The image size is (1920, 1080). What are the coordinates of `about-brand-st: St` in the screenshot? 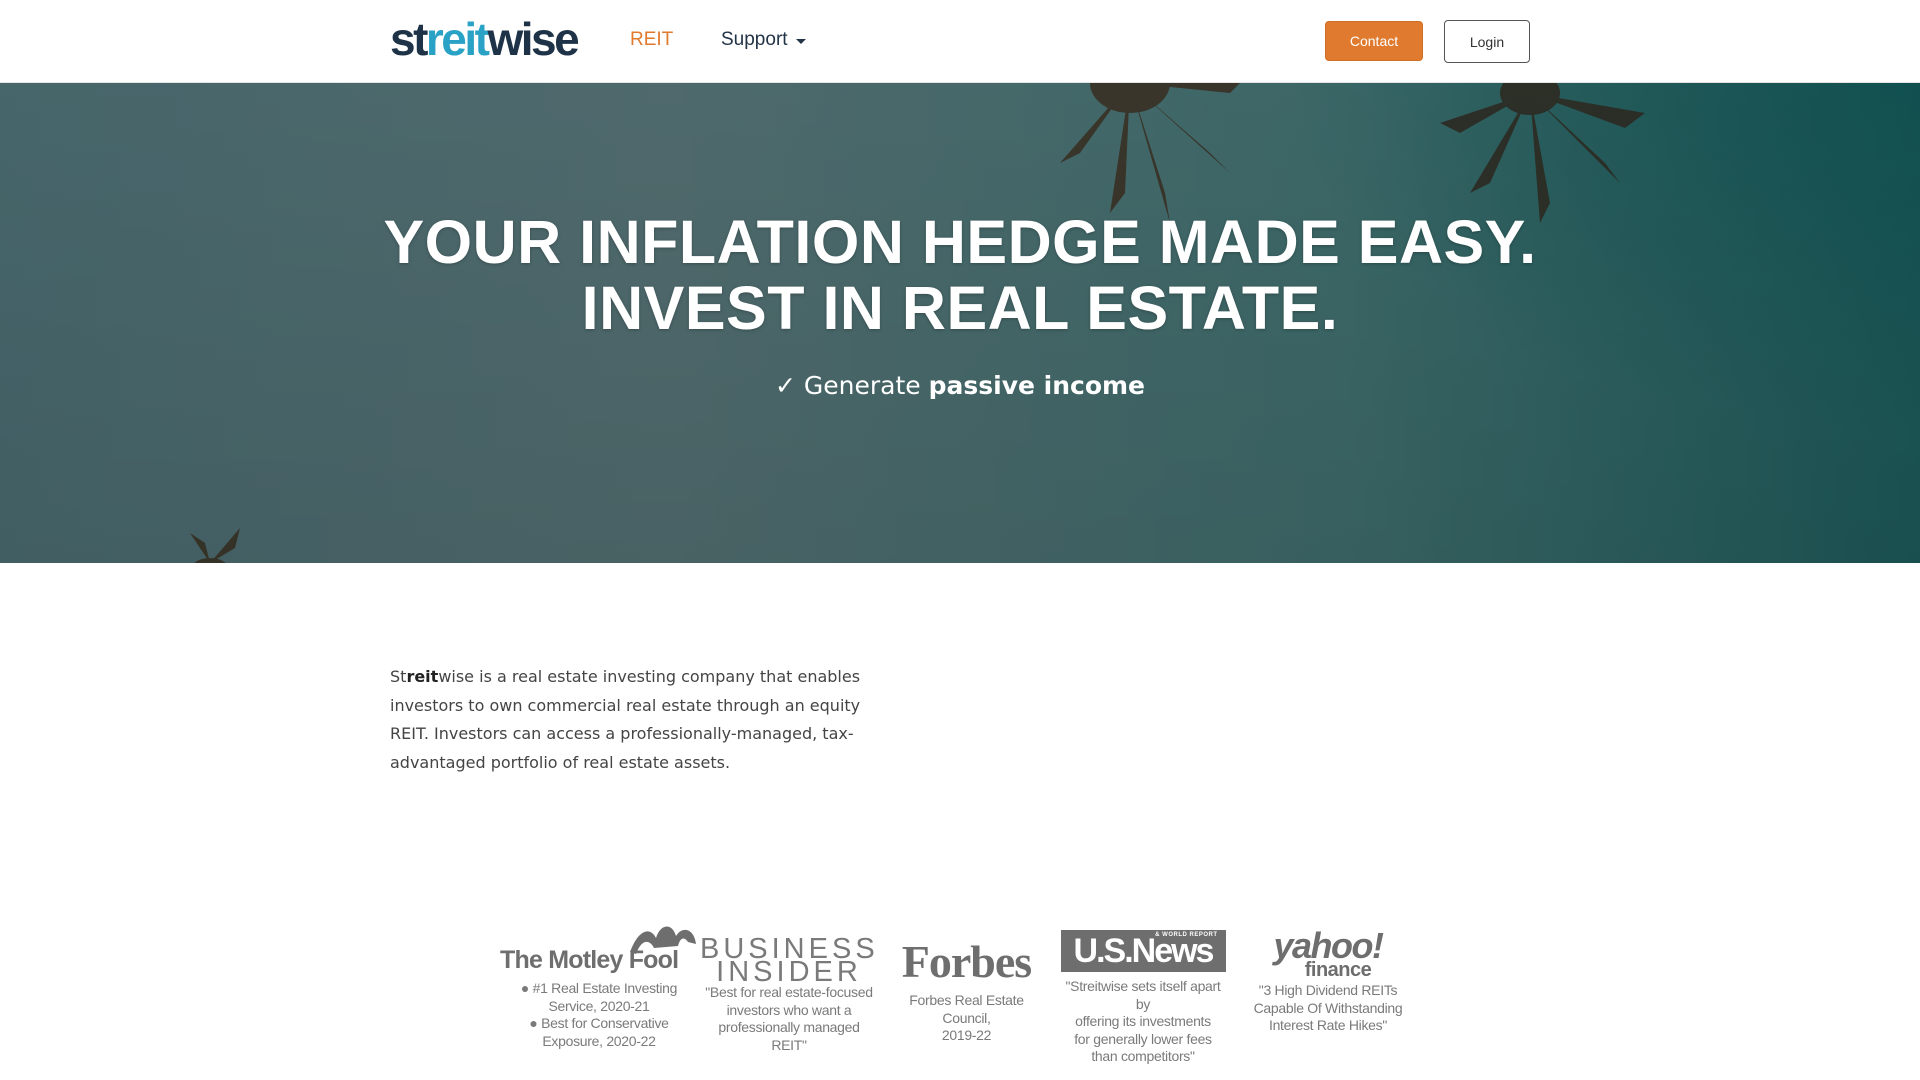 It's located at (398, 676).